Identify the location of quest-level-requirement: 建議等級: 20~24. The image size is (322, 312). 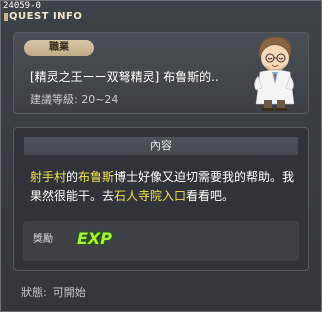
(74, 99).